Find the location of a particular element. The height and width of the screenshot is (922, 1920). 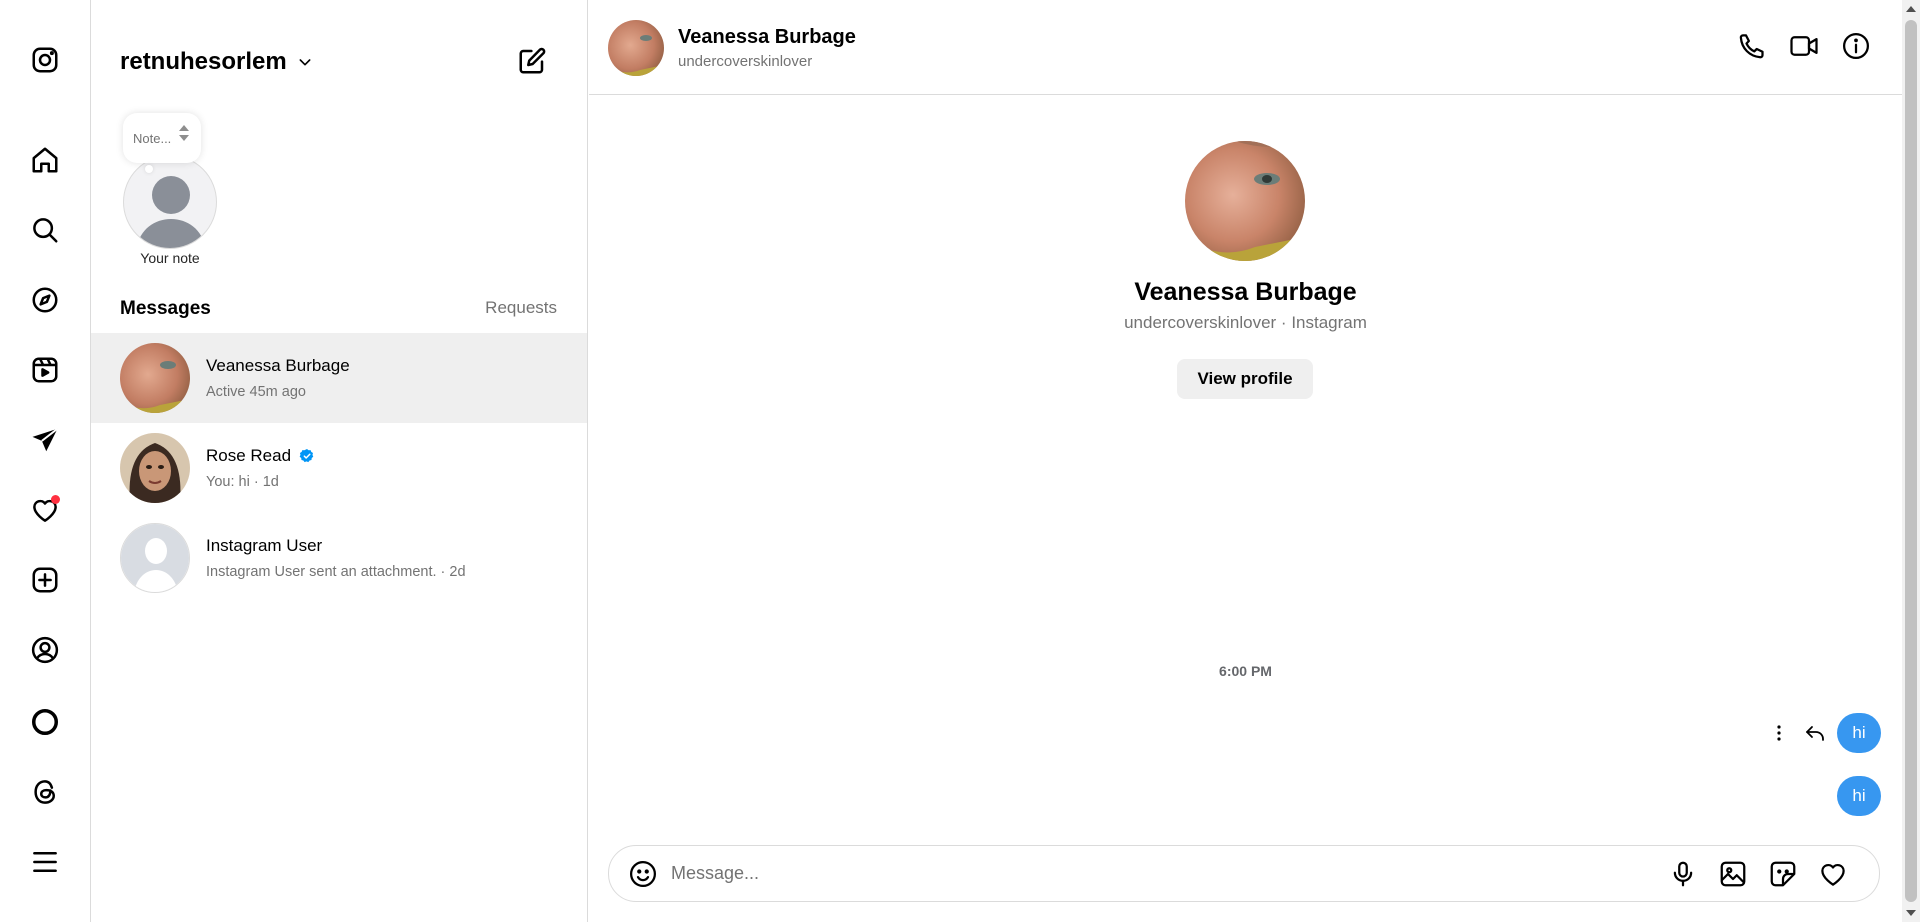

scrollbar-thumb is located at coordinates (1911, 461).